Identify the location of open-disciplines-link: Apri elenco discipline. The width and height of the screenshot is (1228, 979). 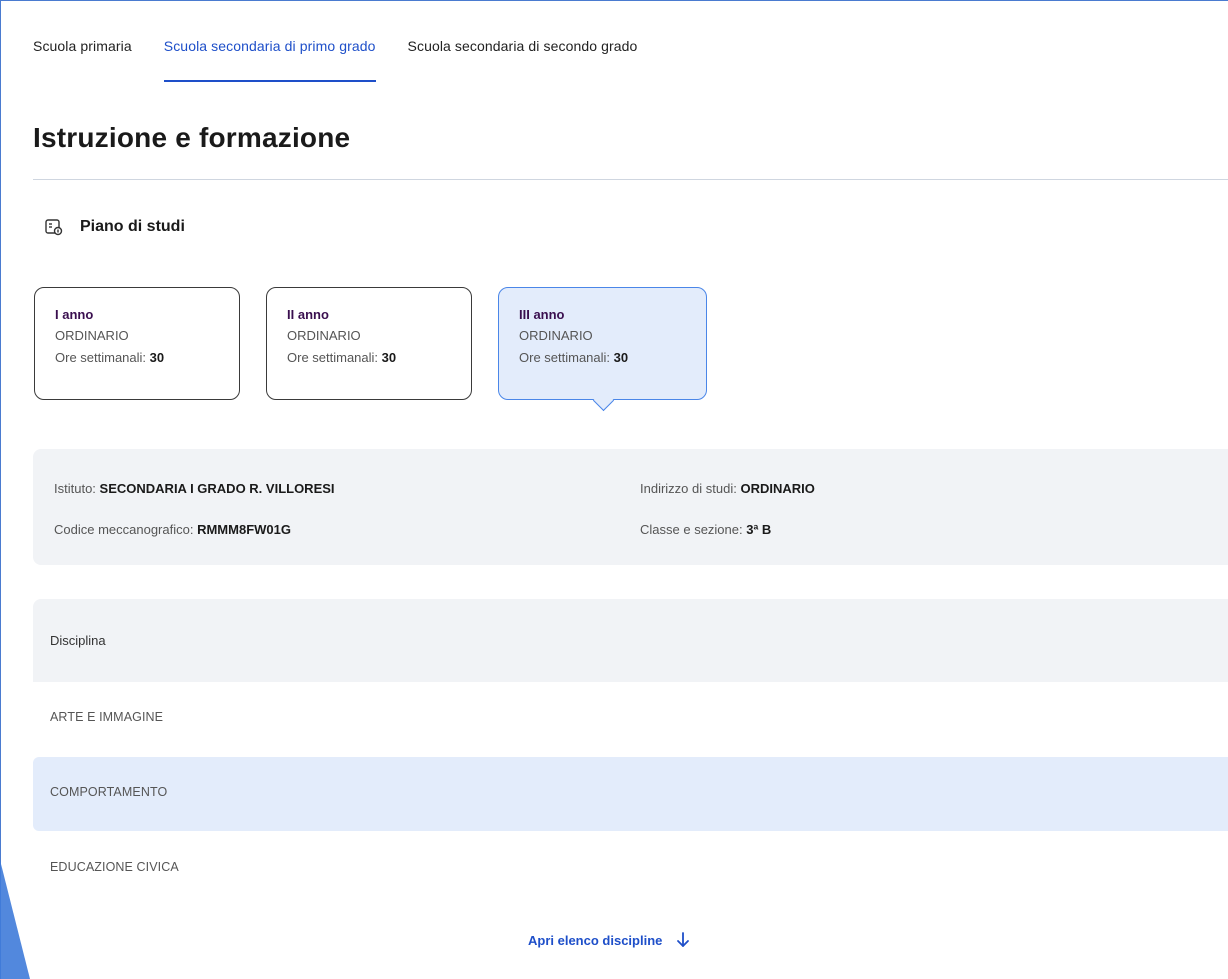
(609, 940).